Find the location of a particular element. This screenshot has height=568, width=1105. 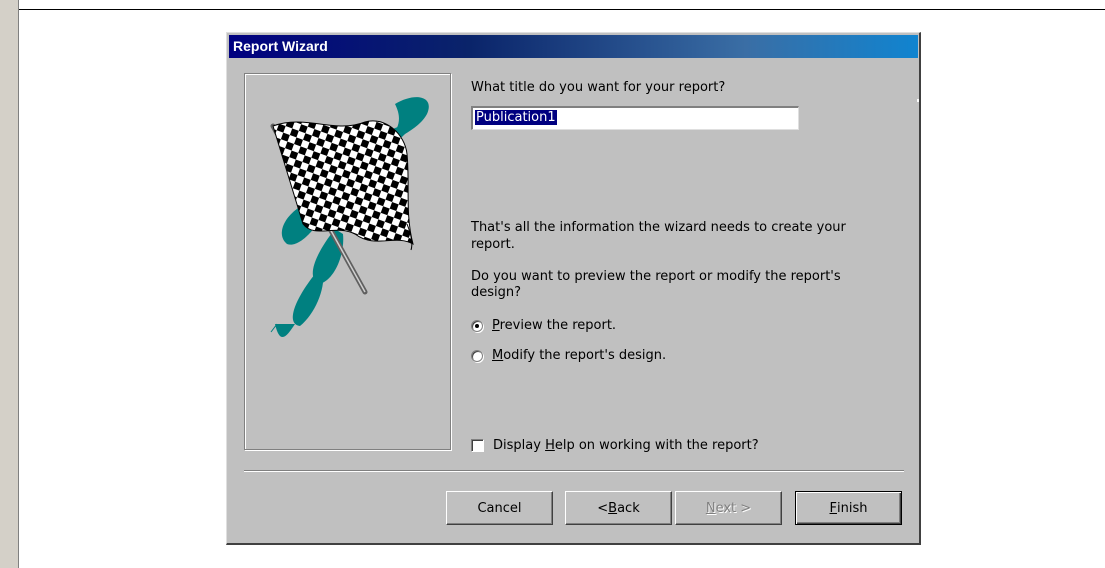

report-title-value: Publication1 is located at coordinates (516, 117).